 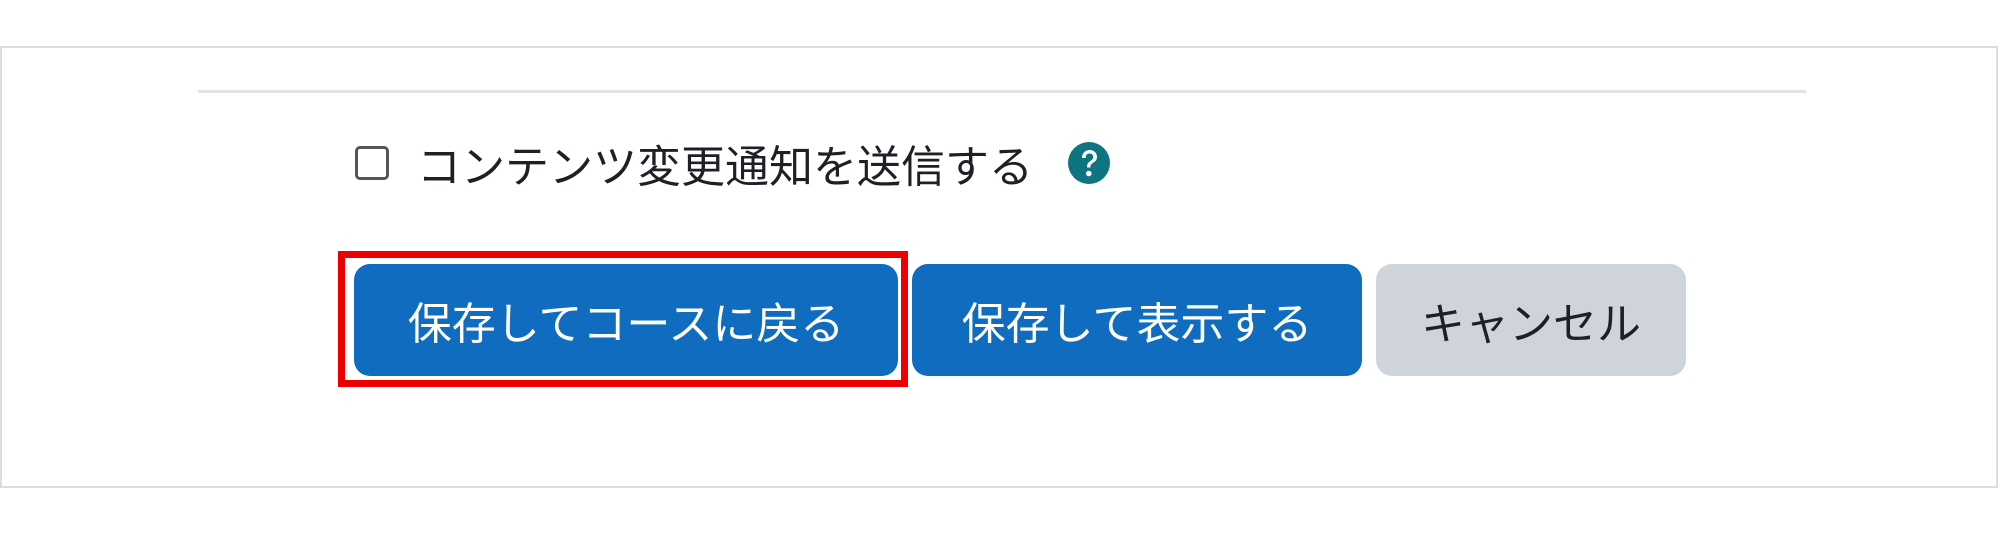 I want to click on section-divider, so click(x=1002, y=91).